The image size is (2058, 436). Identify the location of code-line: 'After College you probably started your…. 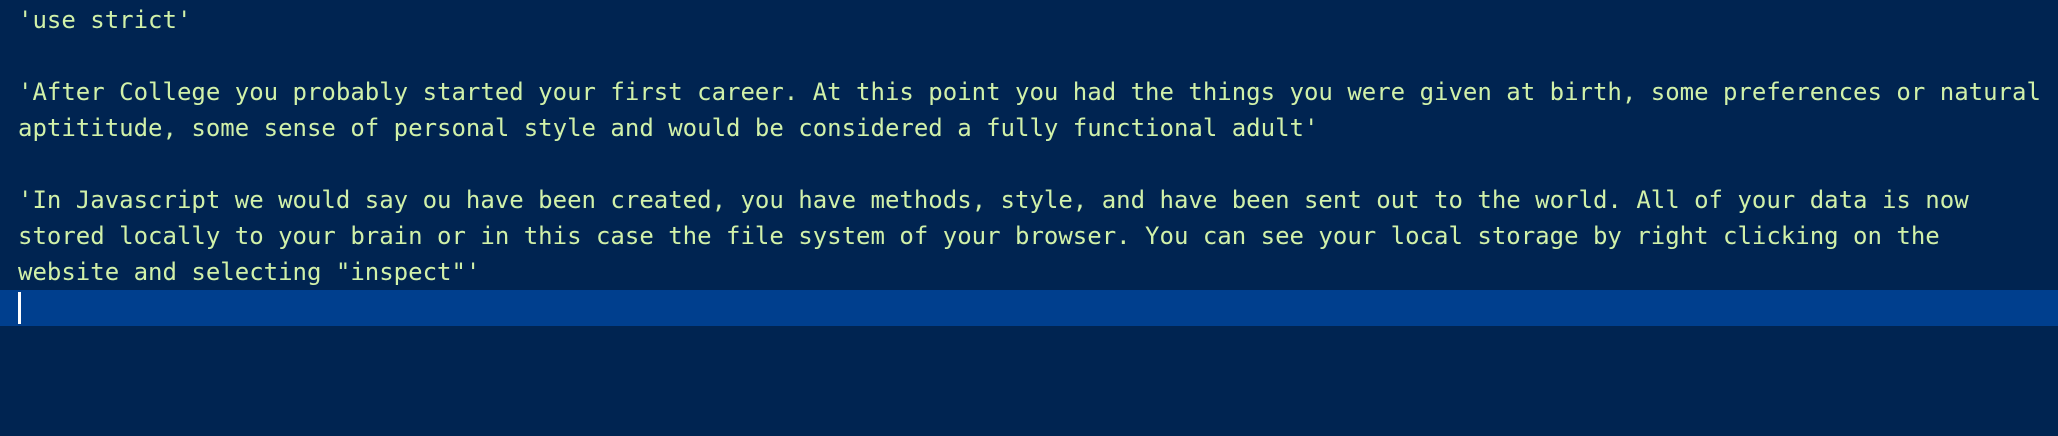
(1029, 92).